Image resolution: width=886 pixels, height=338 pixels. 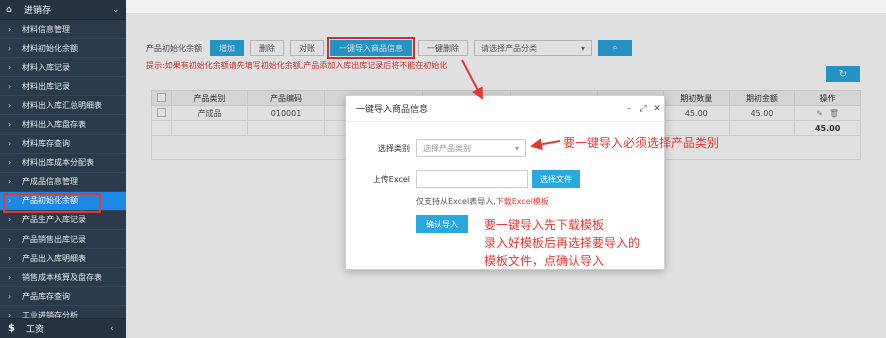 What do you see at coordinates (522, 201) in the screenshot?
I see `download-template-link: 下载Excel模板` at bounding box center [522, 201].